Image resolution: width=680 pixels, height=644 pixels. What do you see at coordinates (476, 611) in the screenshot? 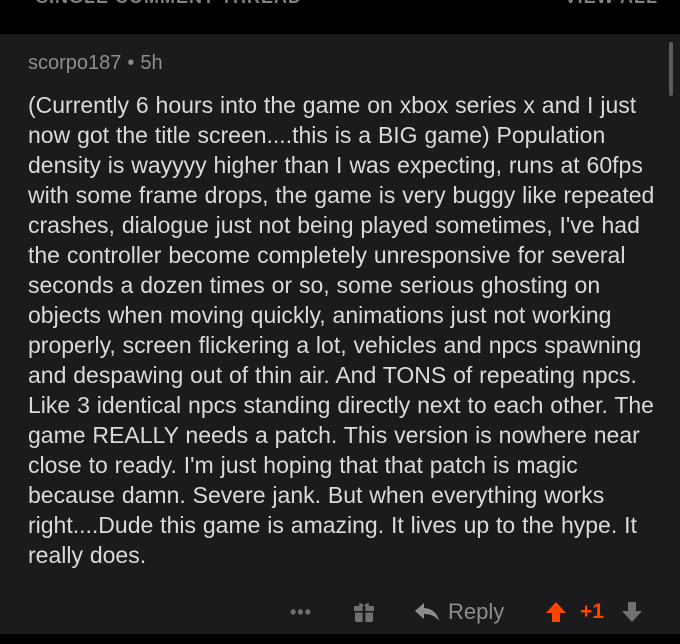
I see `reply-label: Reply` at bounding box center [476, 611].